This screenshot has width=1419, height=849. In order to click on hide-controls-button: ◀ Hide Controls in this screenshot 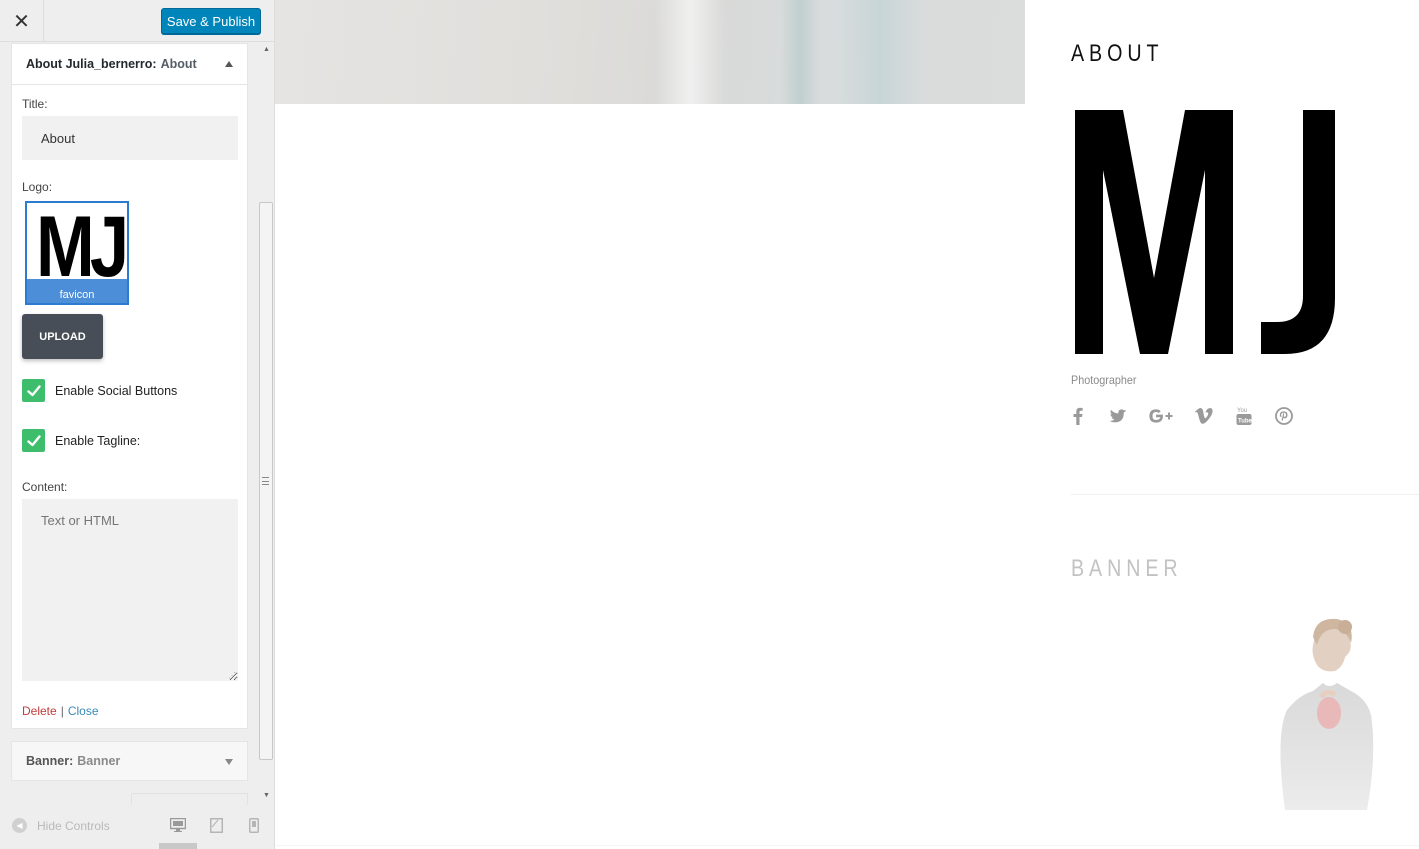, I will do `click(61, 825)`.